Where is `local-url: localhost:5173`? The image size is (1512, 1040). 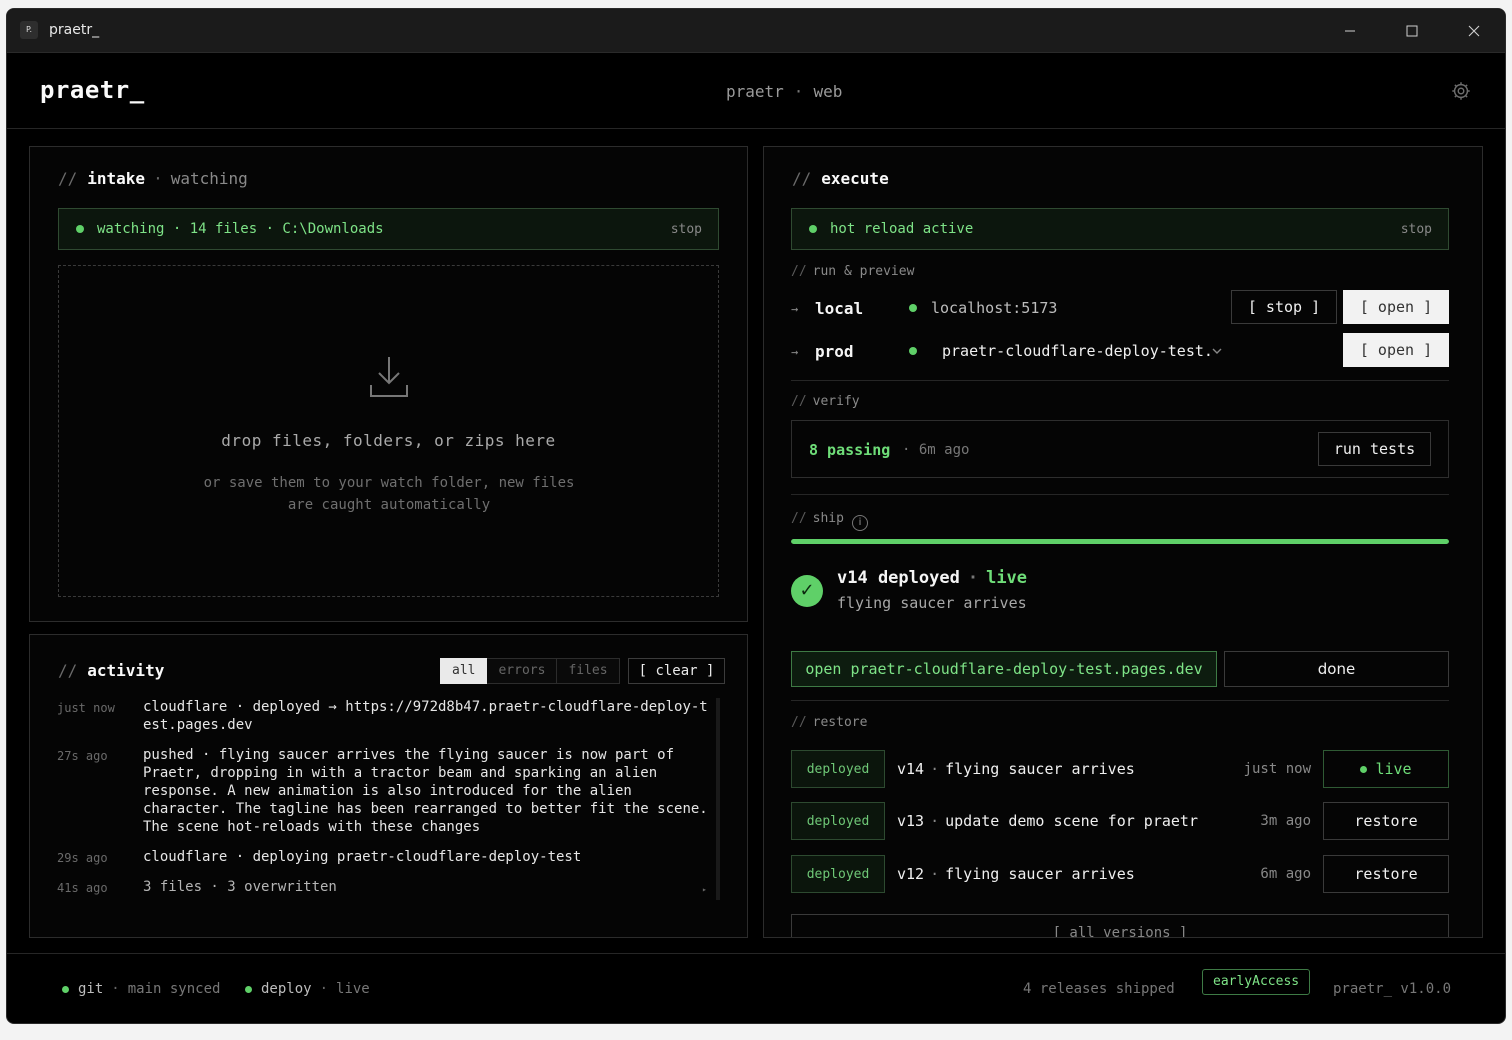 local-url: localhost:5173 is located at coordinates (994, 308).